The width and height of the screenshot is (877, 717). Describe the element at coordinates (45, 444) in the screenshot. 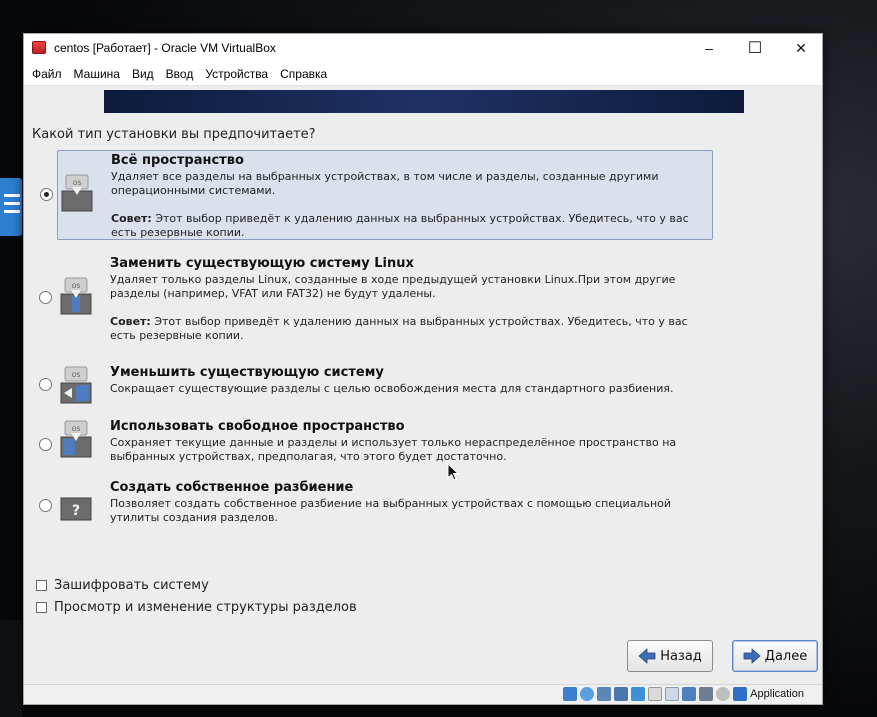

I see `radio-use-free-space` at that location.